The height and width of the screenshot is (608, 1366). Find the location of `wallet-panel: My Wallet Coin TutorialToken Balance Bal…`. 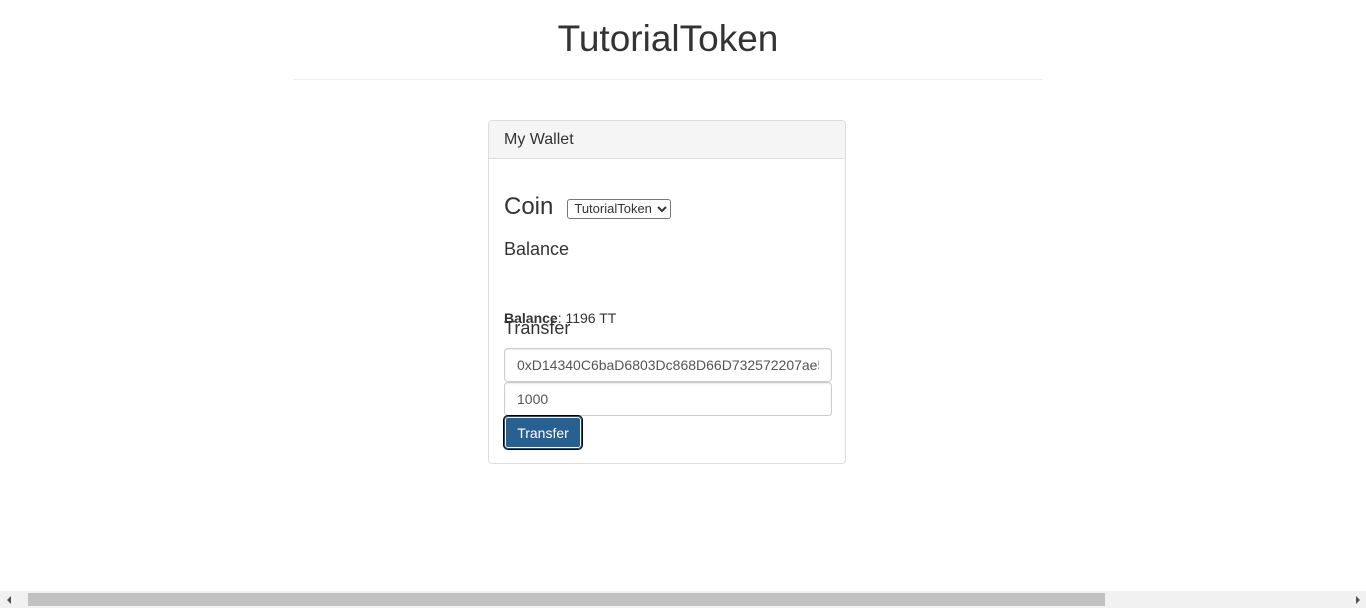

wallet-panel: My Wallet Coin TutorialToken Balance Bal… is located at coordinates (667, 292).